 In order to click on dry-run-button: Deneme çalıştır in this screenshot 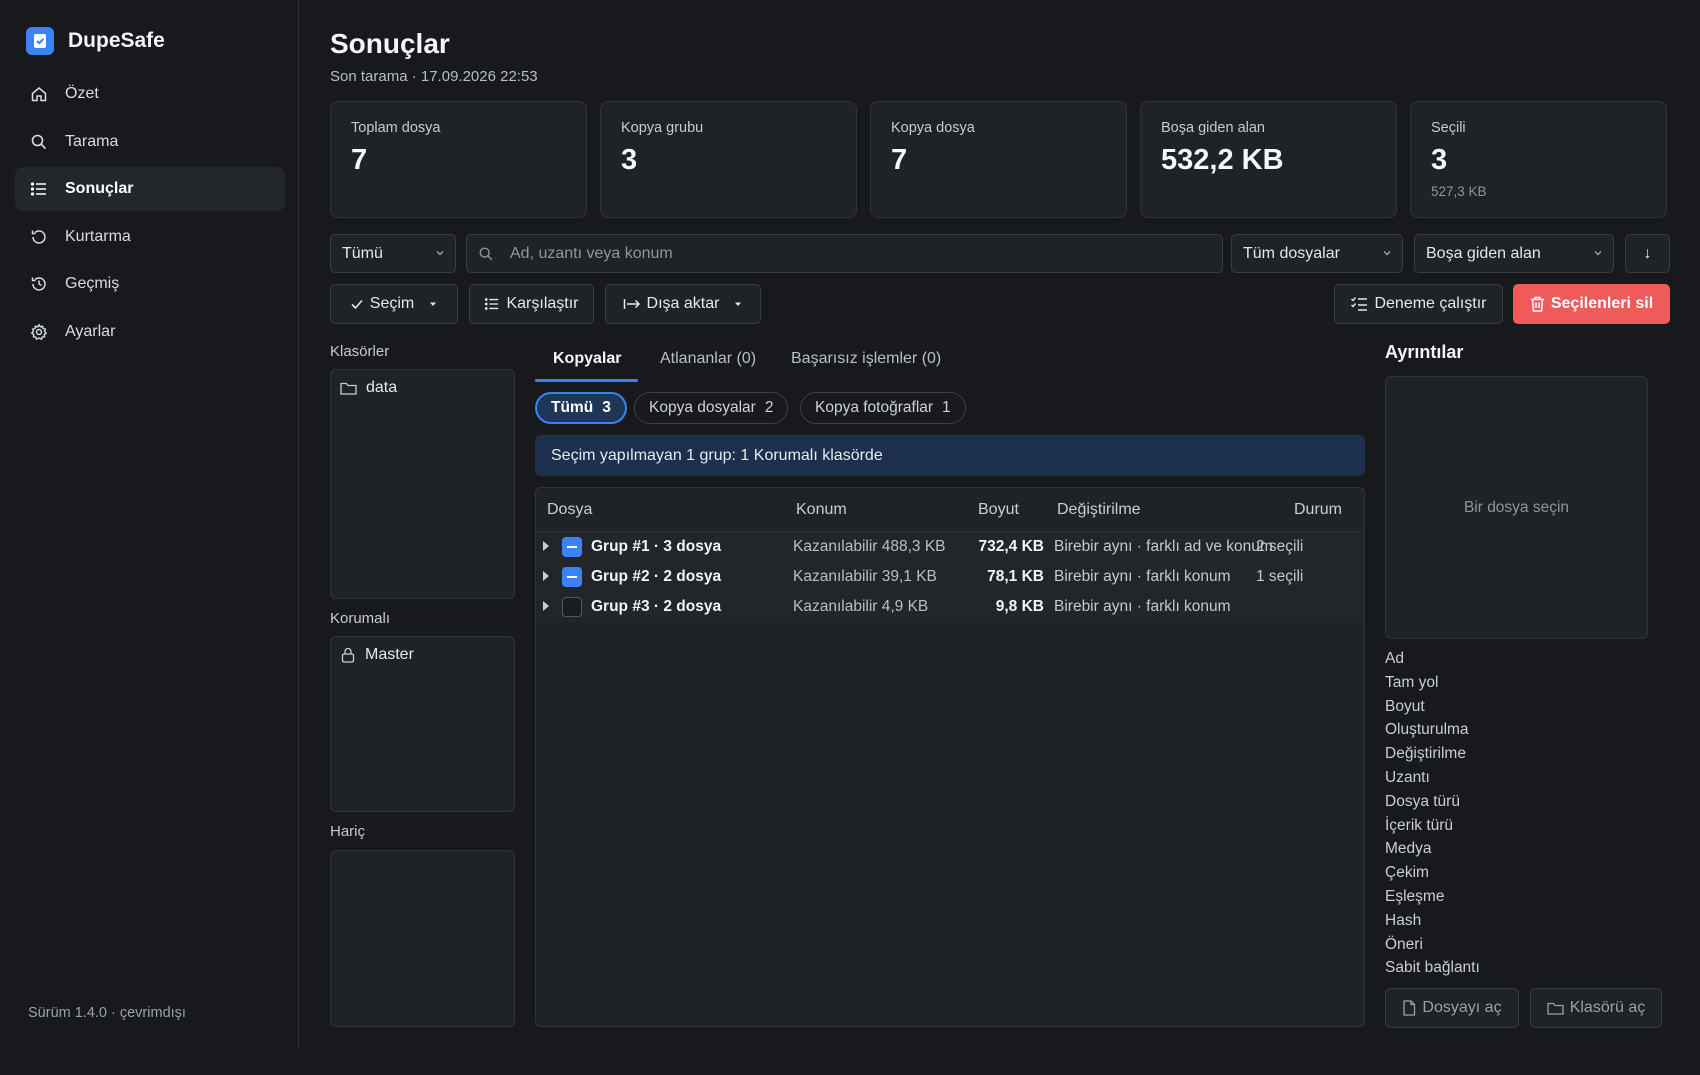, I will do `click(1418, 304)`.